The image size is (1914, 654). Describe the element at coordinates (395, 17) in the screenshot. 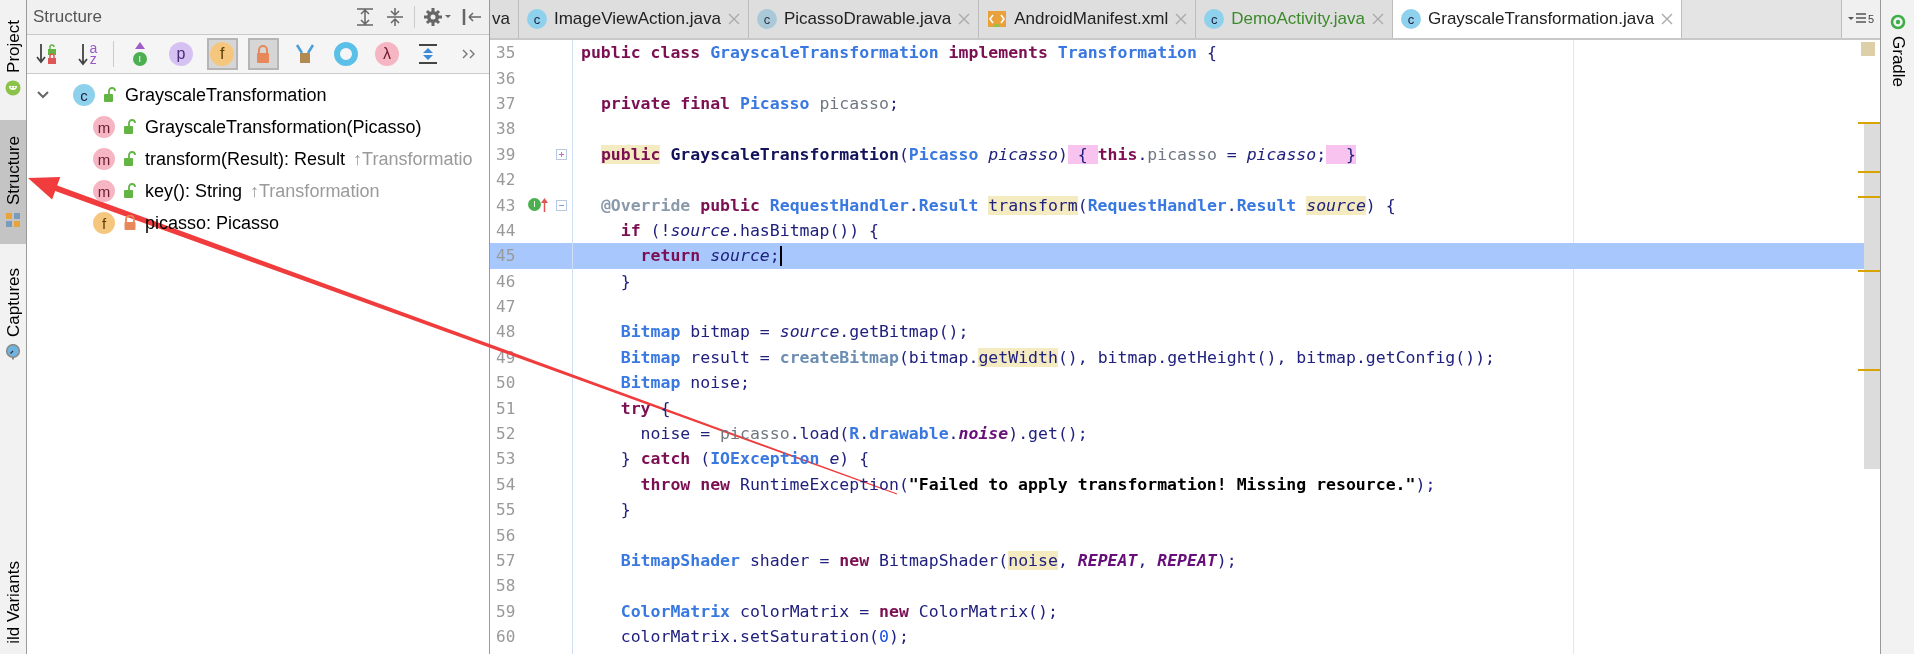

I see `collapse-all-icon` at that location.